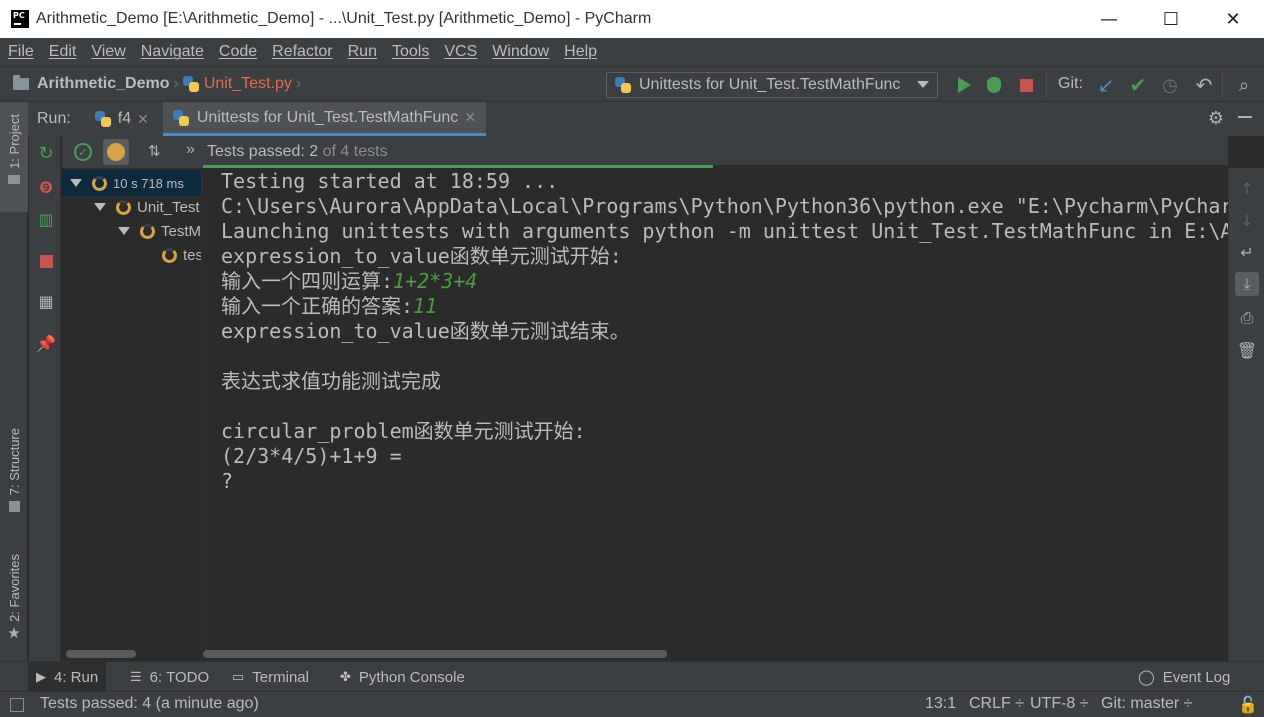  I want to click on tree-root-time: 10 s 718 ms, so click(148, 183).